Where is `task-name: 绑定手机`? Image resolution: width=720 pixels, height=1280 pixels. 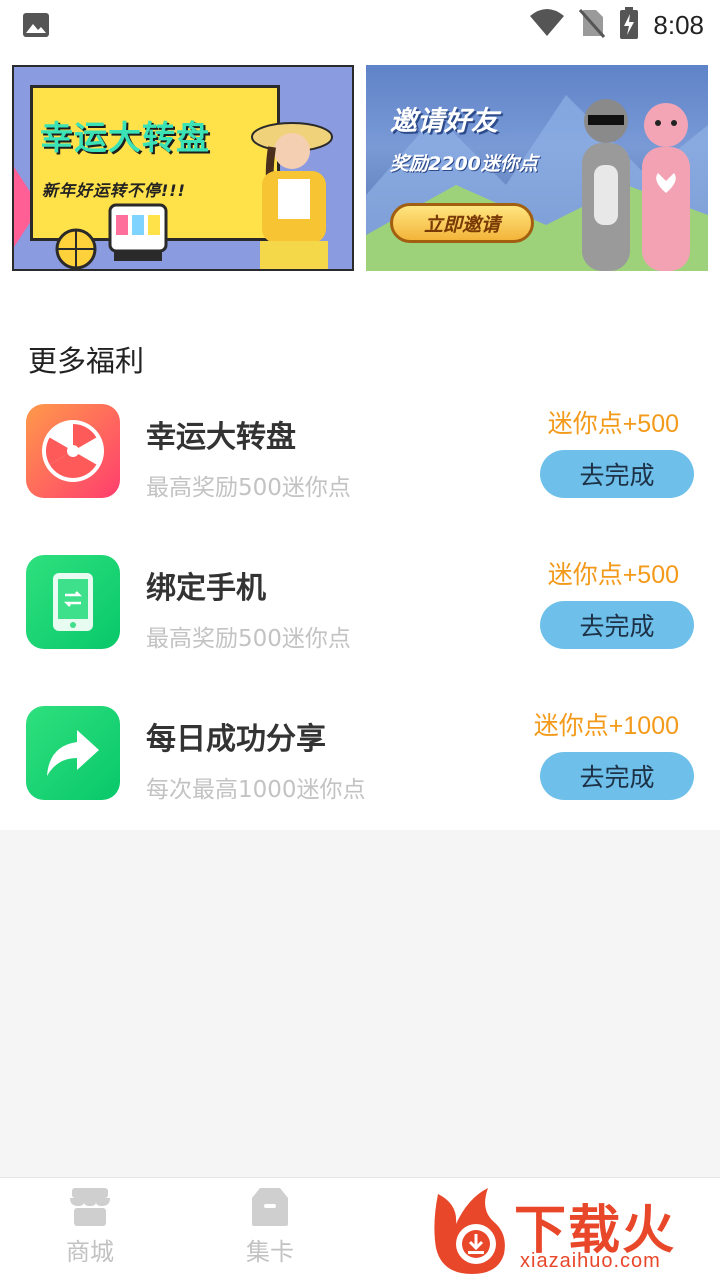
task-name: 绑定手机 is located at coordinates (206, 588).